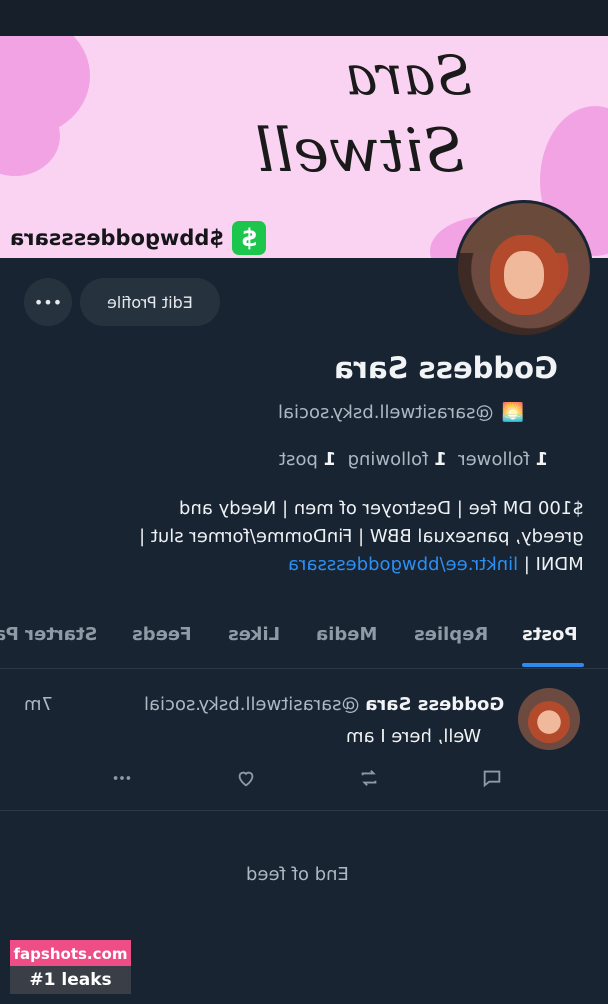  I want to click on bio-line: MDNI | linktr.ee/bbwgoddesssara, so click(436, 564).